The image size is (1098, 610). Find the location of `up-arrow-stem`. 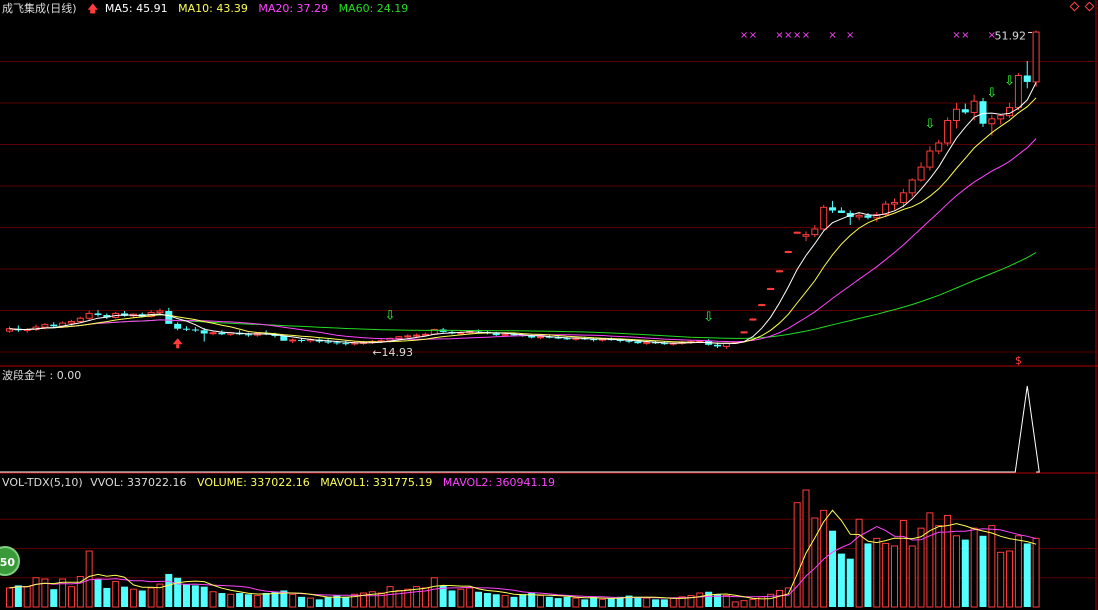

up-arrow-stem is located at coordinates (178, 346).